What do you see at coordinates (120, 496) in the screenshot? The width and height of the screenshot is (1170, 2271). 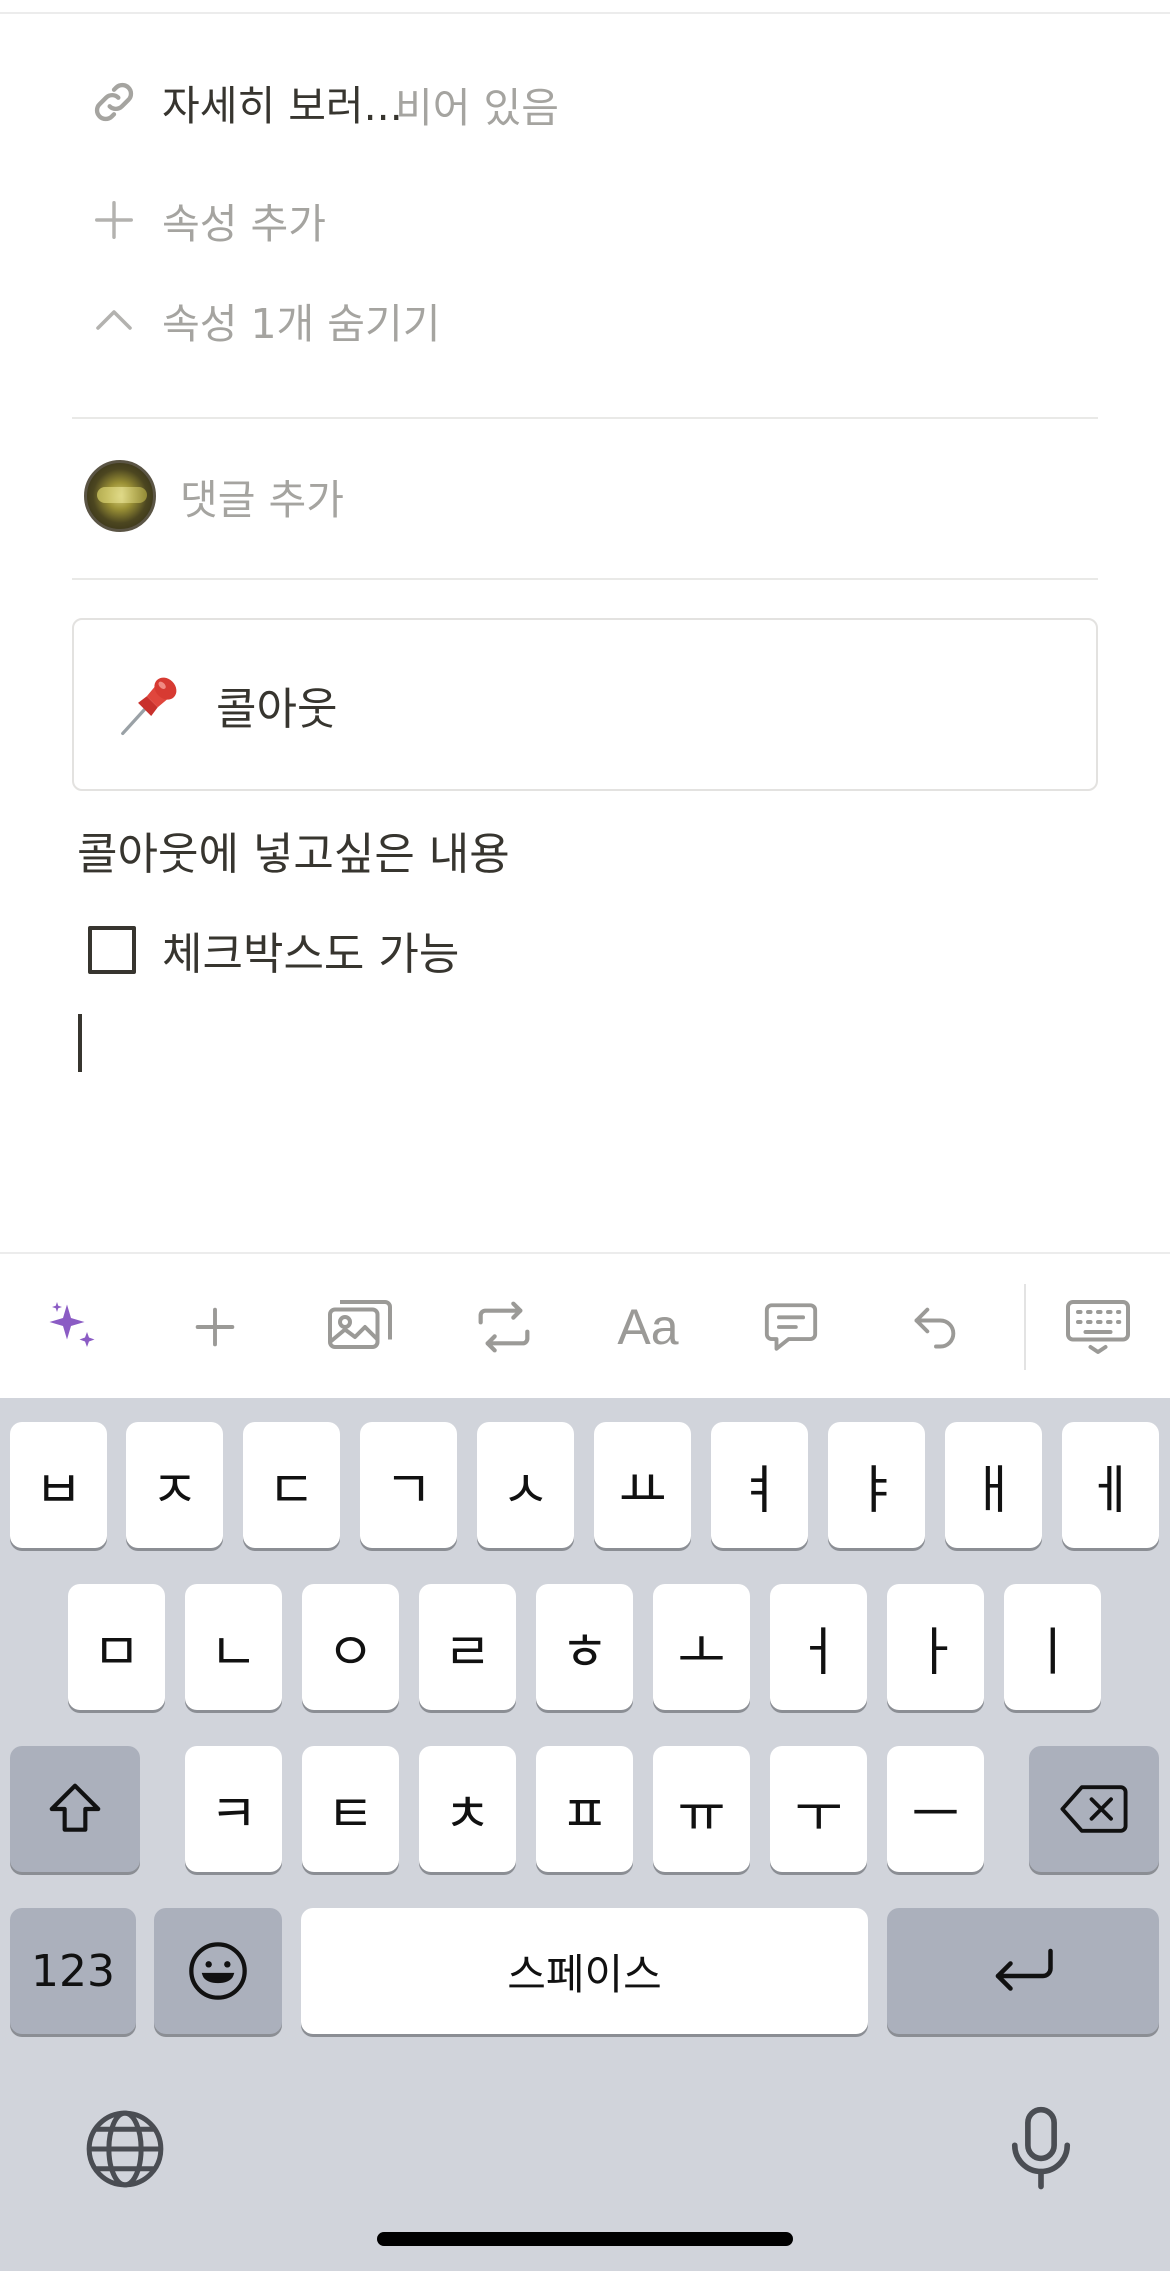 I see `avatar` at bounding box center [120, 496].